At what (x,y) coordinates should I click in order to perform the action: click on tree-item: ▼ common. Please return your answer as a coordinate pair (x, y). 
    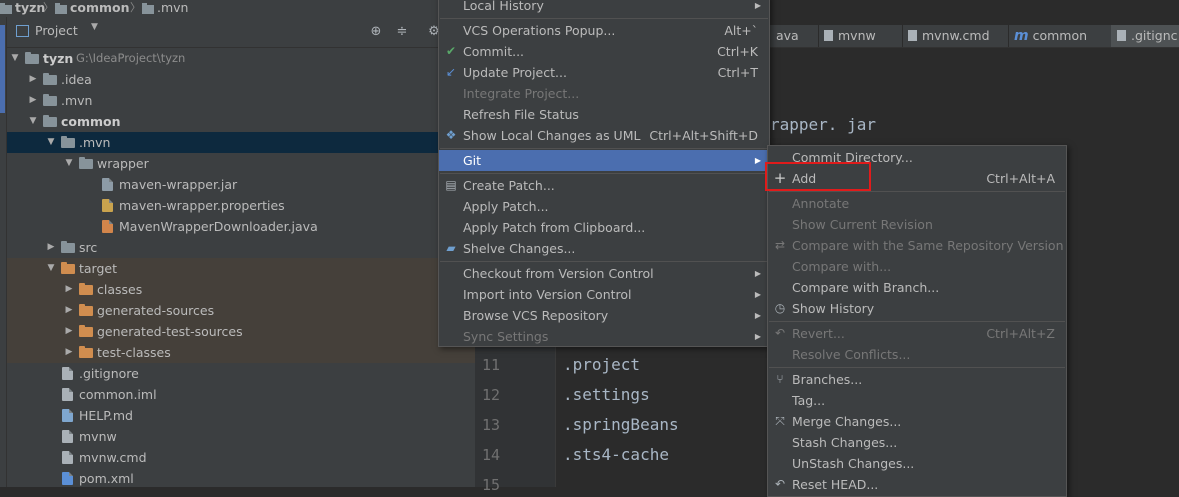
    Looking at the image, I should click on (241, 121).